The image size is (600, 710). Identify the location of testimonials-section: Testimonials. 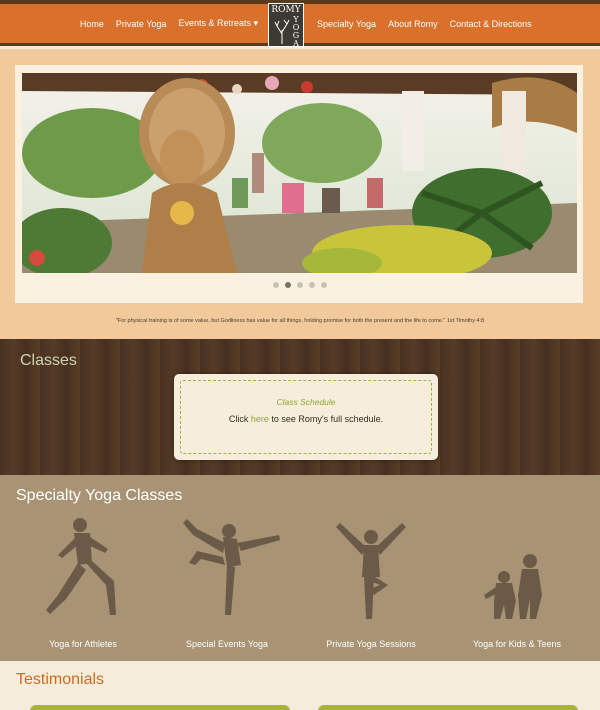
(300, 685).